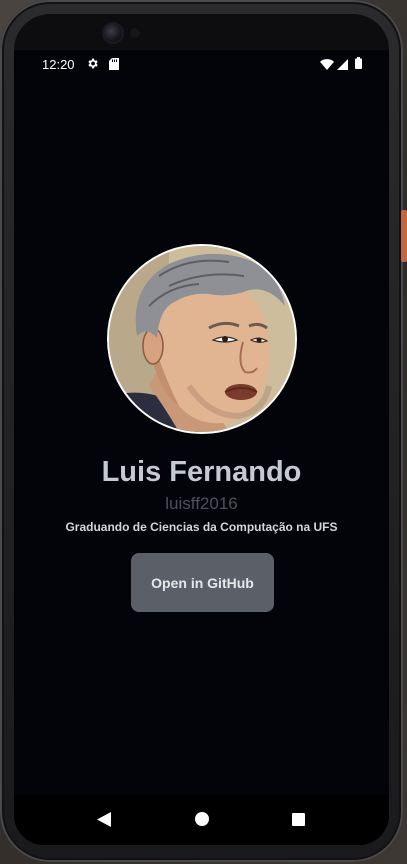  What do you see at coordinates (201, 64) in the screenshot?
I see `status-bar: 12:20` at bounding box center [201, 64].